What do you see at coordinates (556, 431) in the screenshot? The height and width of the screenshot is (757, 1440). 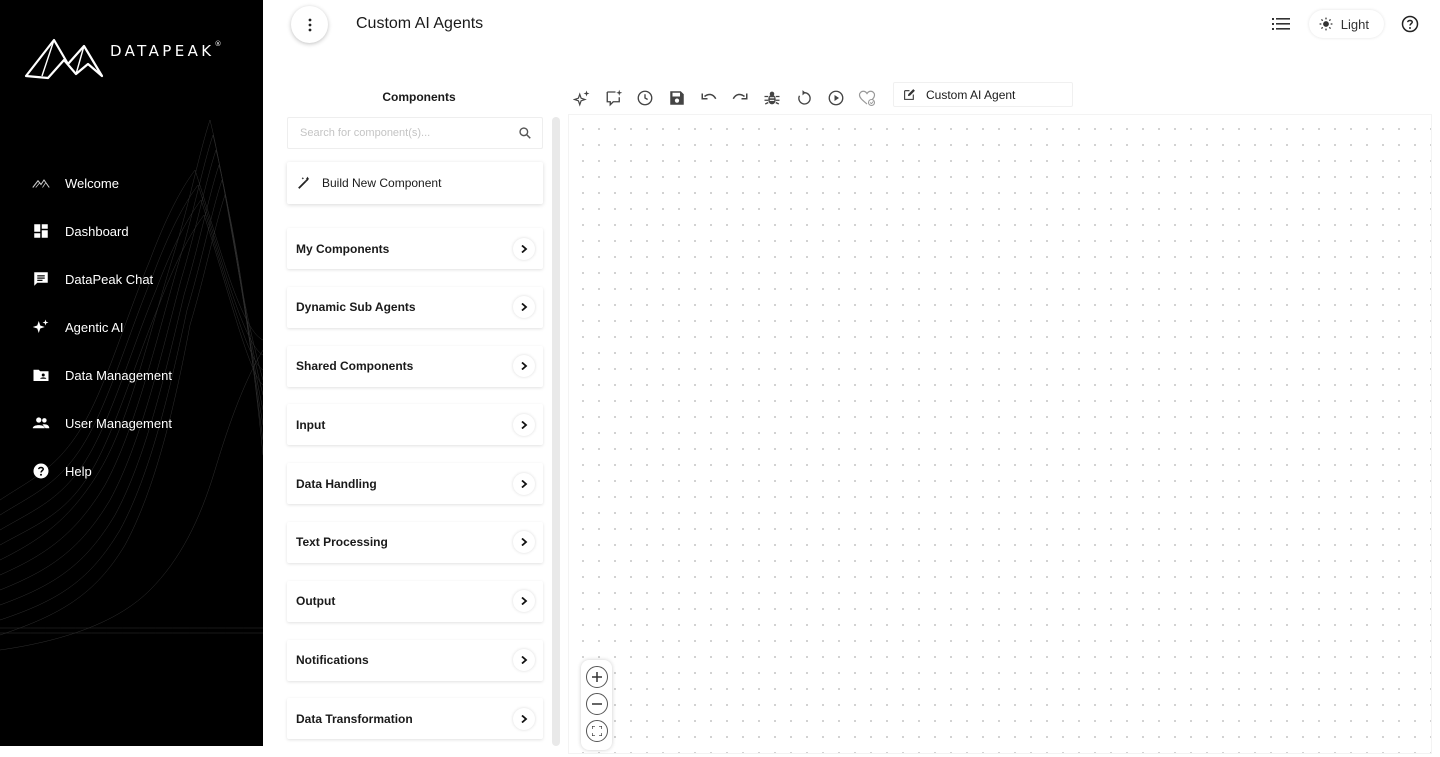 I see `components-scrollbar` at bounding box center [556, 431].